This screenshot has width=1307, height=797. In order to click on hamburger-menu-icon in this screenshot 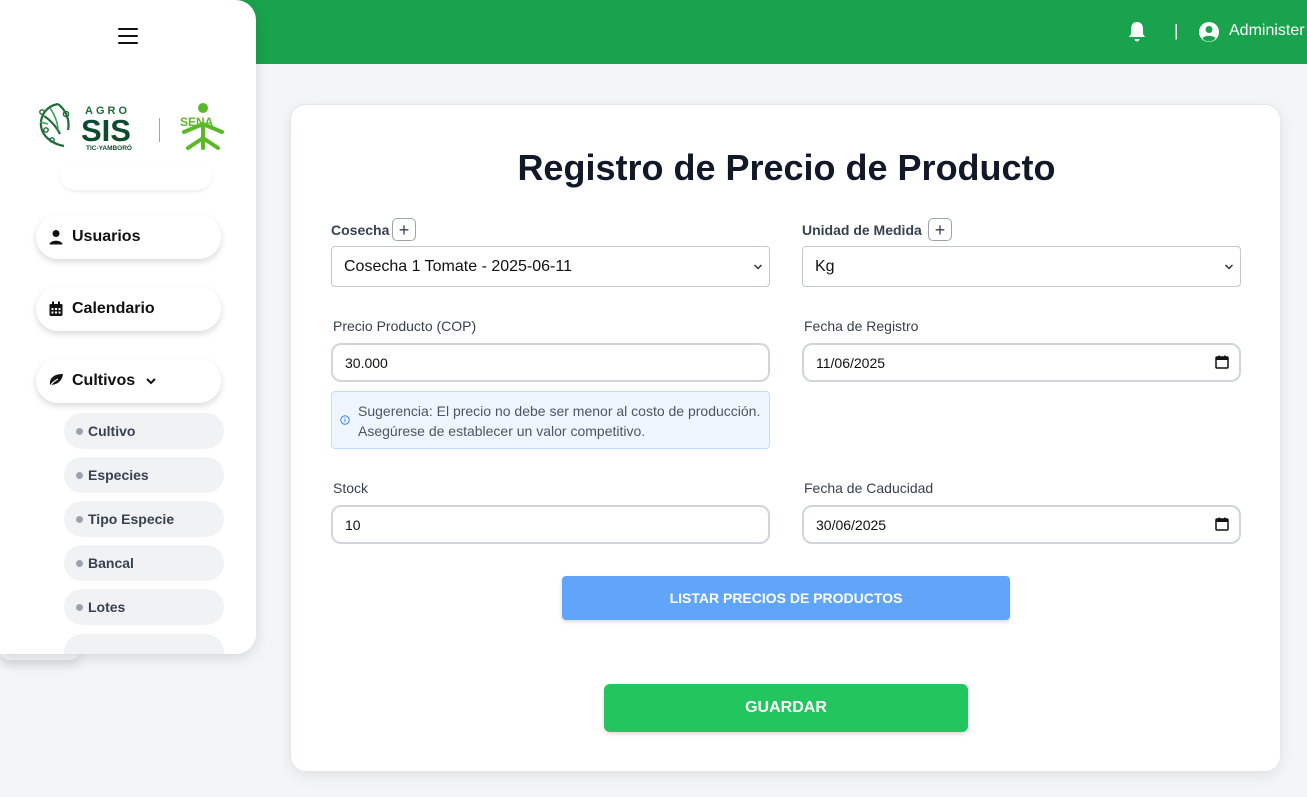, I will do `click(128, 36)`.